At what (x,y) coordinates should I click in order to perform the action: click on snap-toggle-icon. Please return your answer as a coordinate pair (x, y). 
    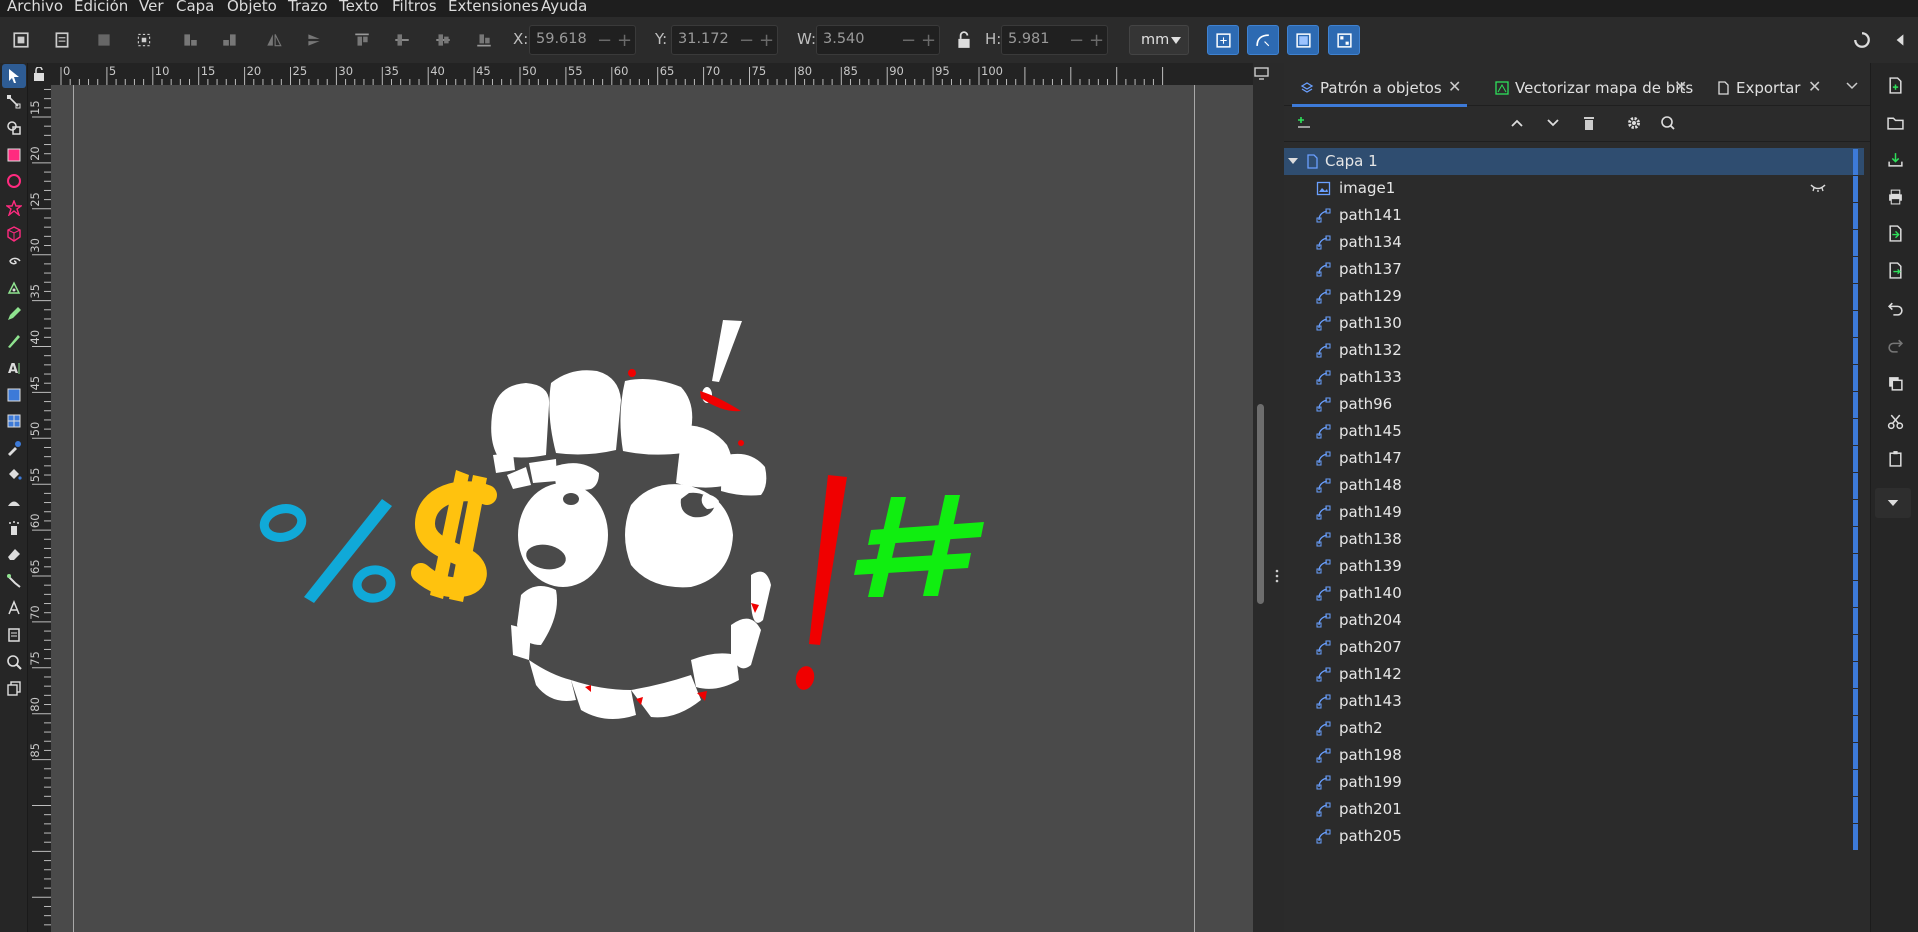
    Looking at the image, I should click on (1862, 40).